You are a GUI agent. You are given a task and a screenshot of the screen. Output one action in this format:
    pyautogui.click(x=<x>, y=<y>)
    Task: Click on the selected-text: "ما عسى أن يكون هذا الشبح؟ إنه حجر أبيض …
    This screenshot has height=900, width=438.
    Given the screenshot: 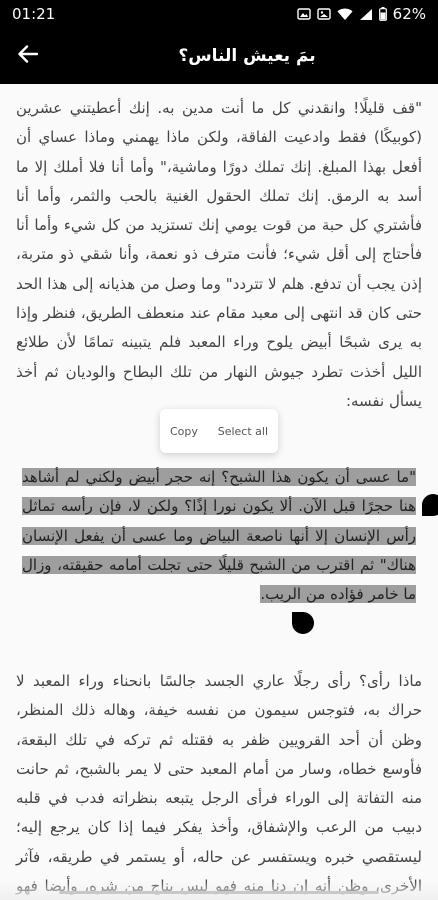 What is the action you would take?
    pyautogui.click(x=219, y=536)
    